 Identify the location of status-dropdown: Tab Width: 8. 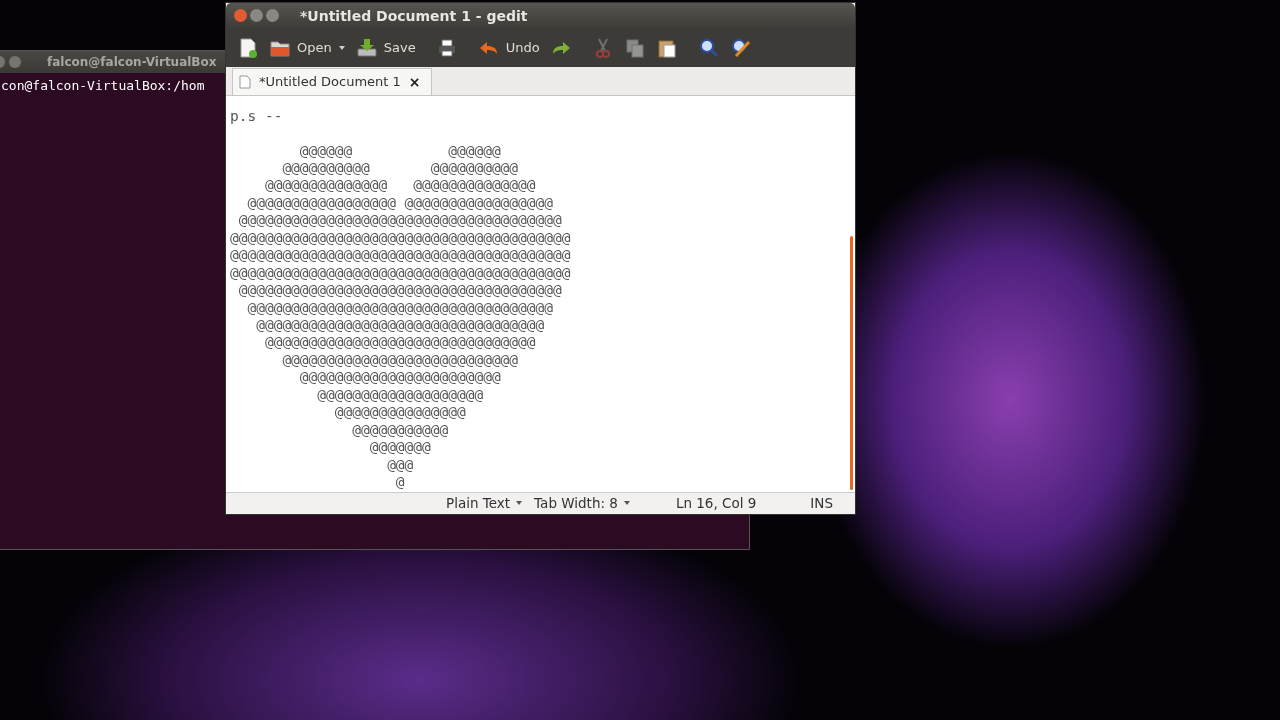
(582, 503).